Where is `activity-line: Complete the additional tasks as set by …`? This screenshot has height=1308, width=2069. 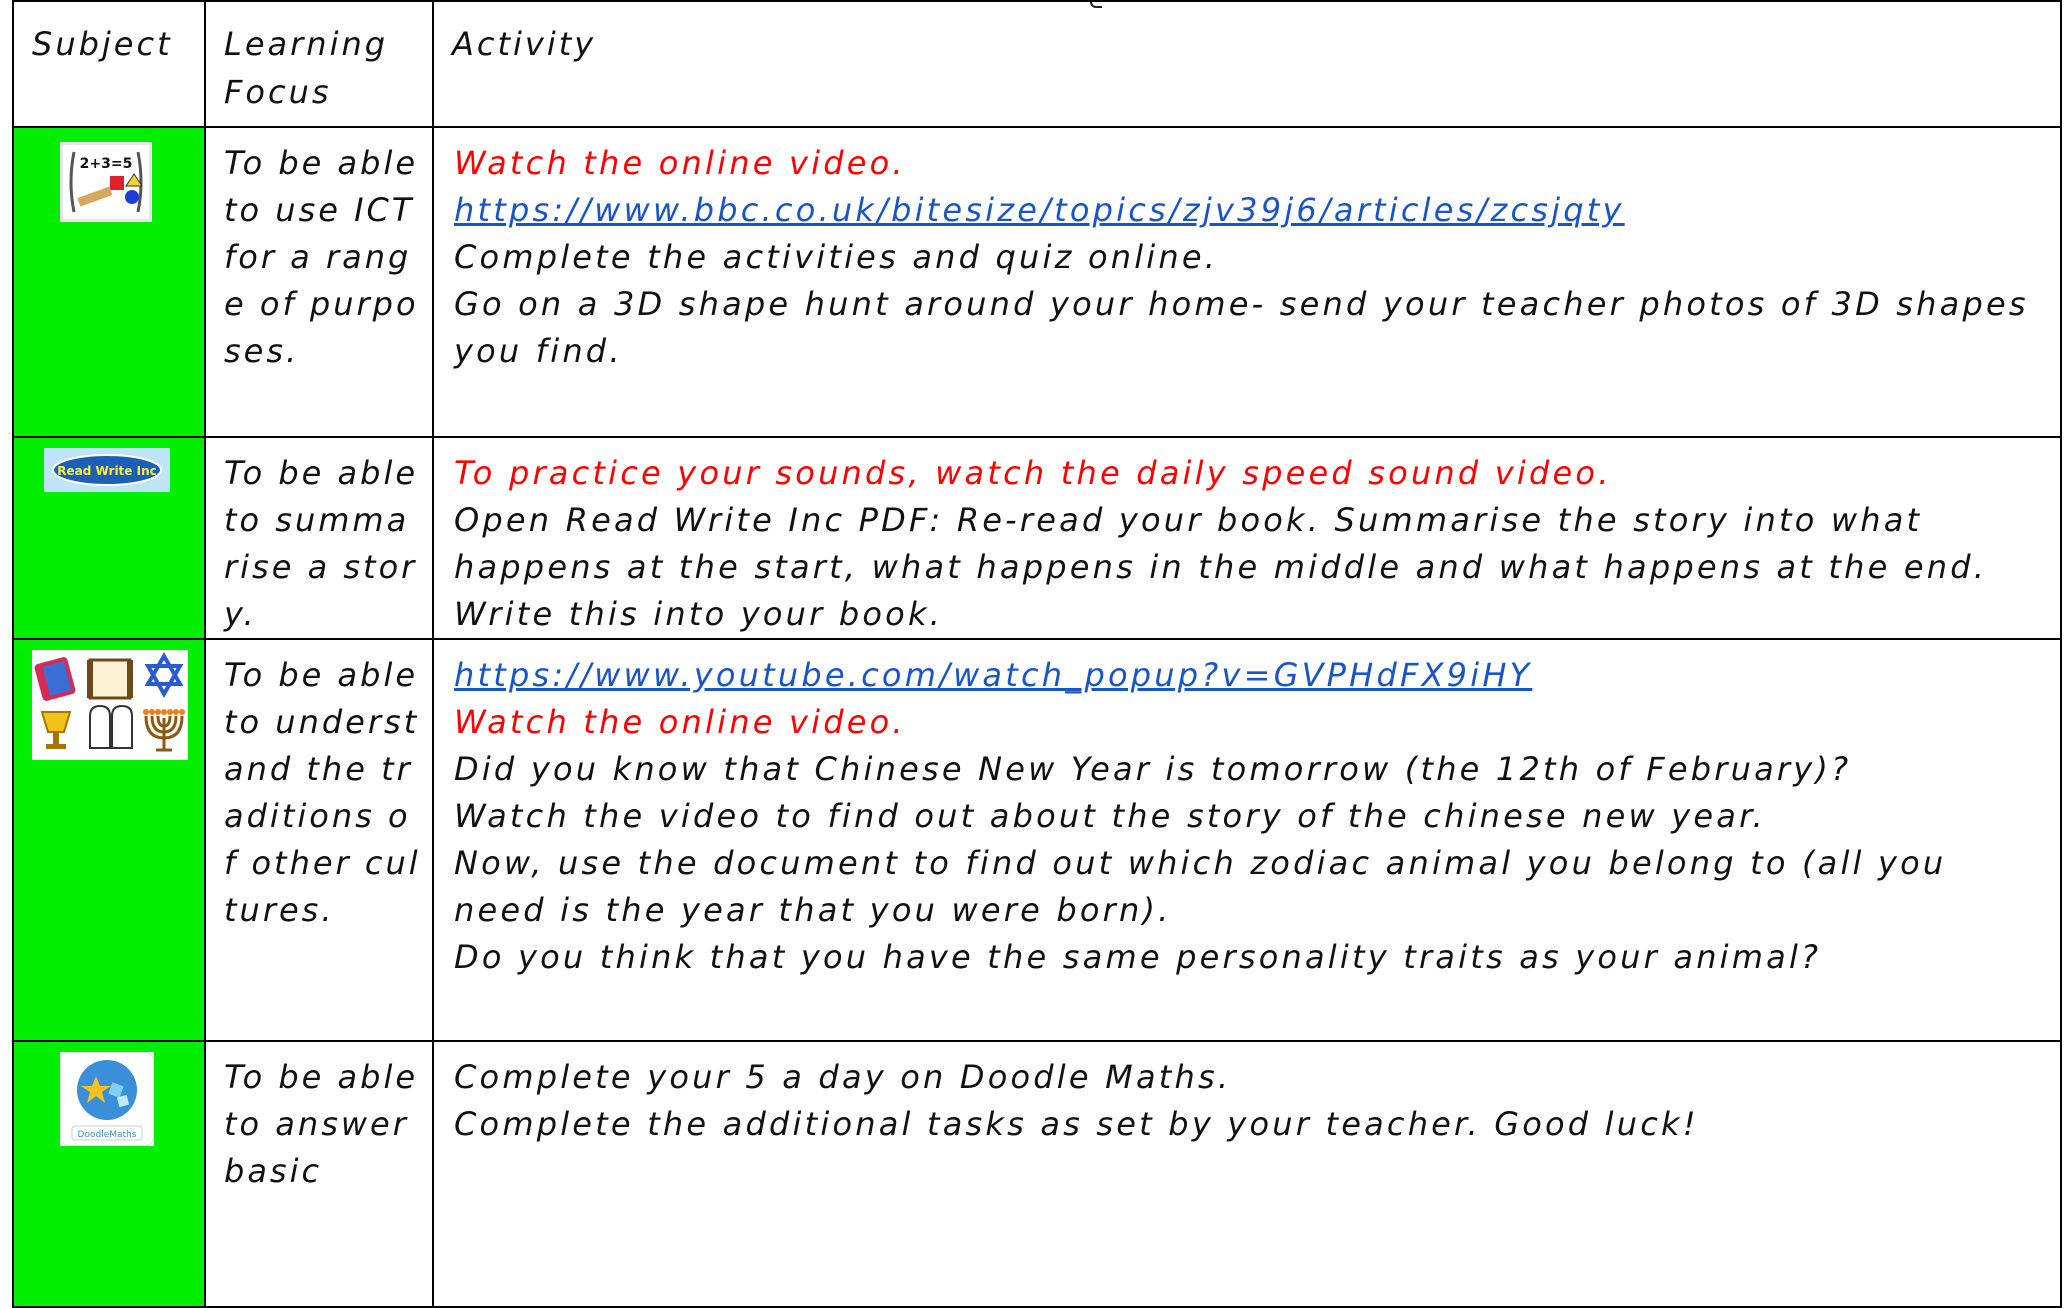
activity-line: Complete the additional tasks as set by … is located at coordinates (1076, 1124).